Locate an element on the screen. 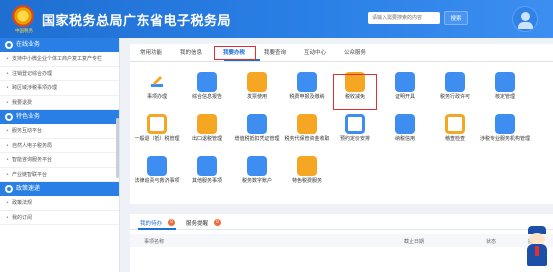 The width and height of the screenshot is (553, 272). todo-tabs: 我的待办 0 服务提醒 0 is located at coordinates (341, 222).